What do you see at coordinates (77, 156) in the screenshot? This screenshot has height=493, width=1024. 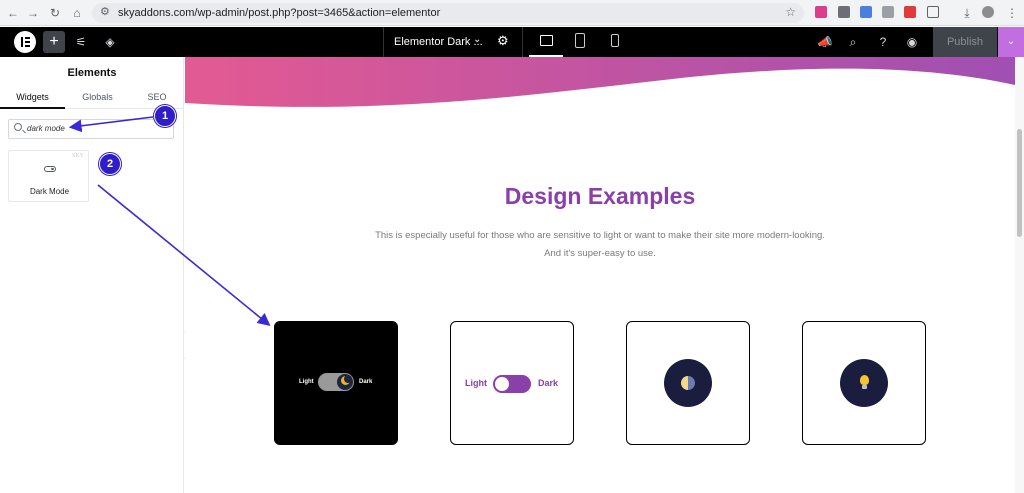 I see `widget-badge: SKY` at bounding box center [77, 156].